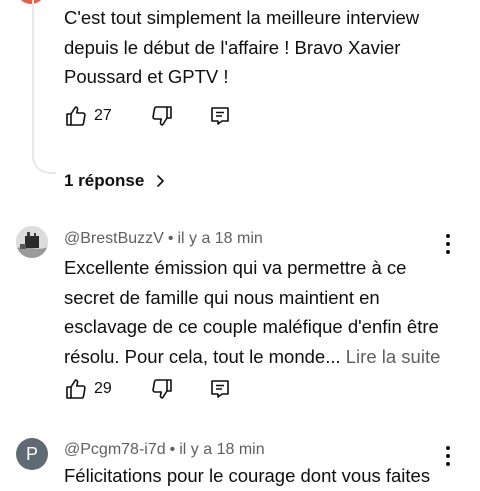  Describe the element at coordinates (161, 181) in the screenshot. I see `chevron-right-icon` at that location.